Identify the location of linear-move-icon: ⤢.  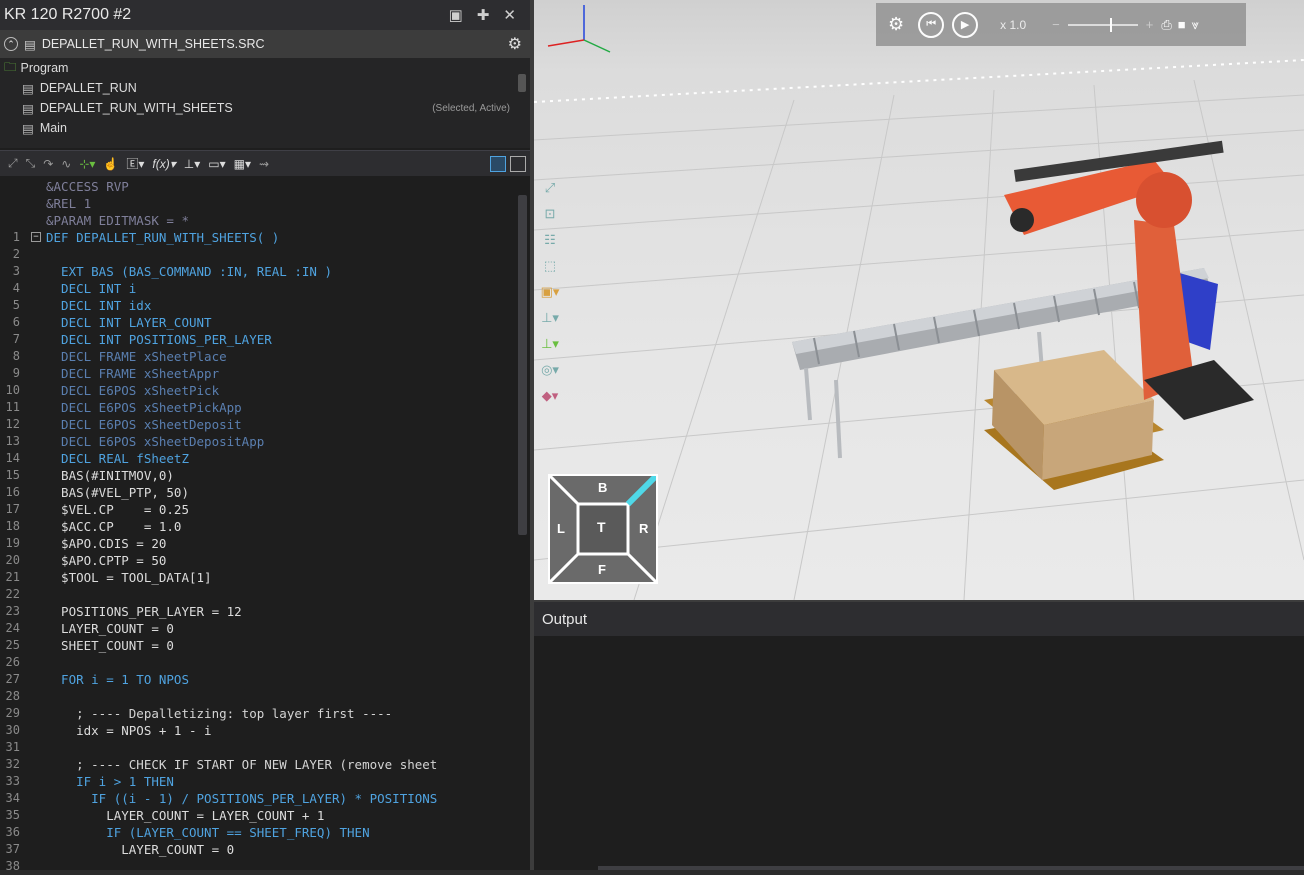
(13, 163).